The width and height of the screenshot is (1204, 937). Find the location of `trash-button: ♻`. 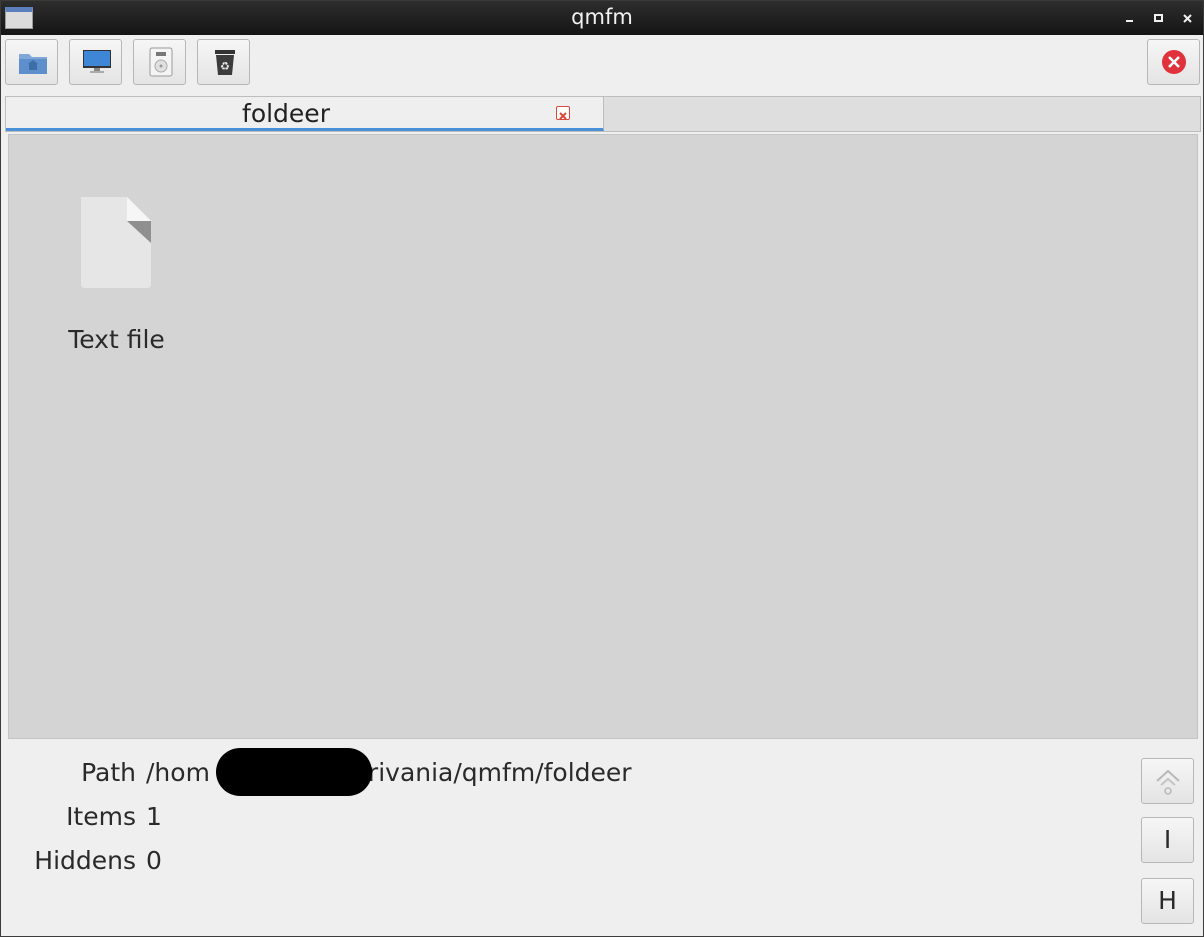

trash-button: ♻ is located at coordinates (223, 62).